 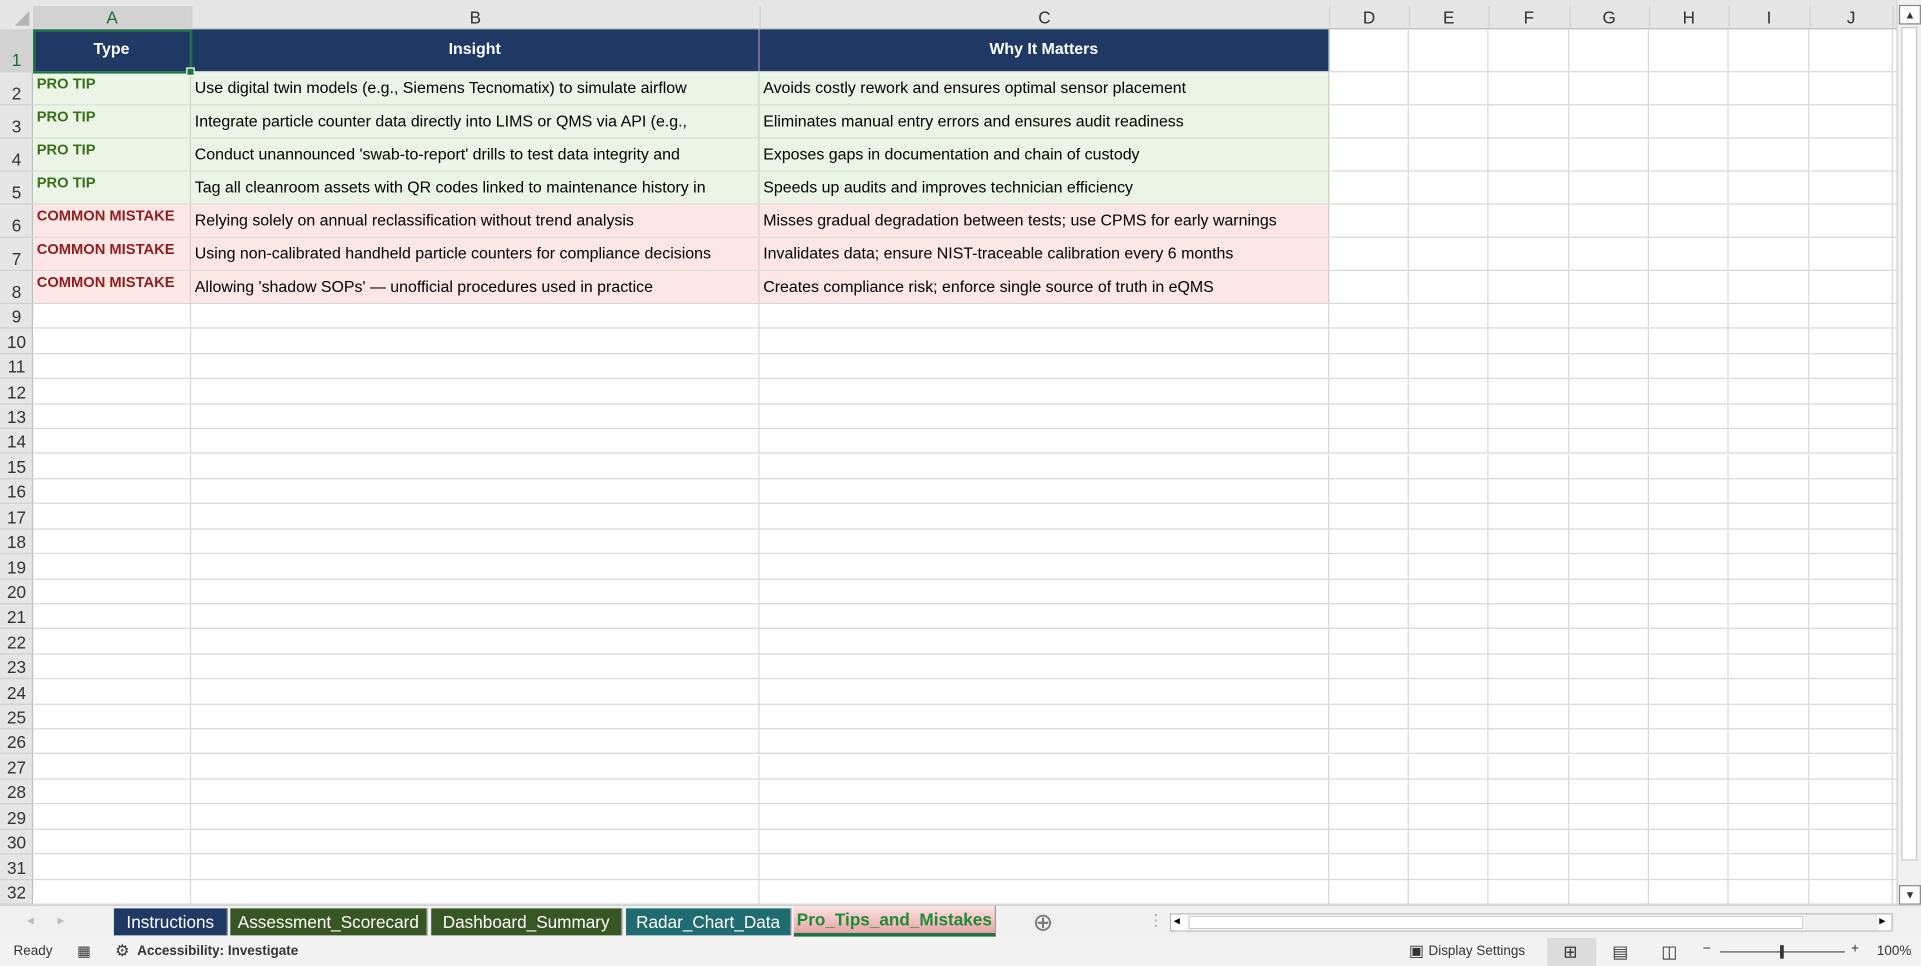 I want to click on cell-H21, so click(x=1689, y=616).